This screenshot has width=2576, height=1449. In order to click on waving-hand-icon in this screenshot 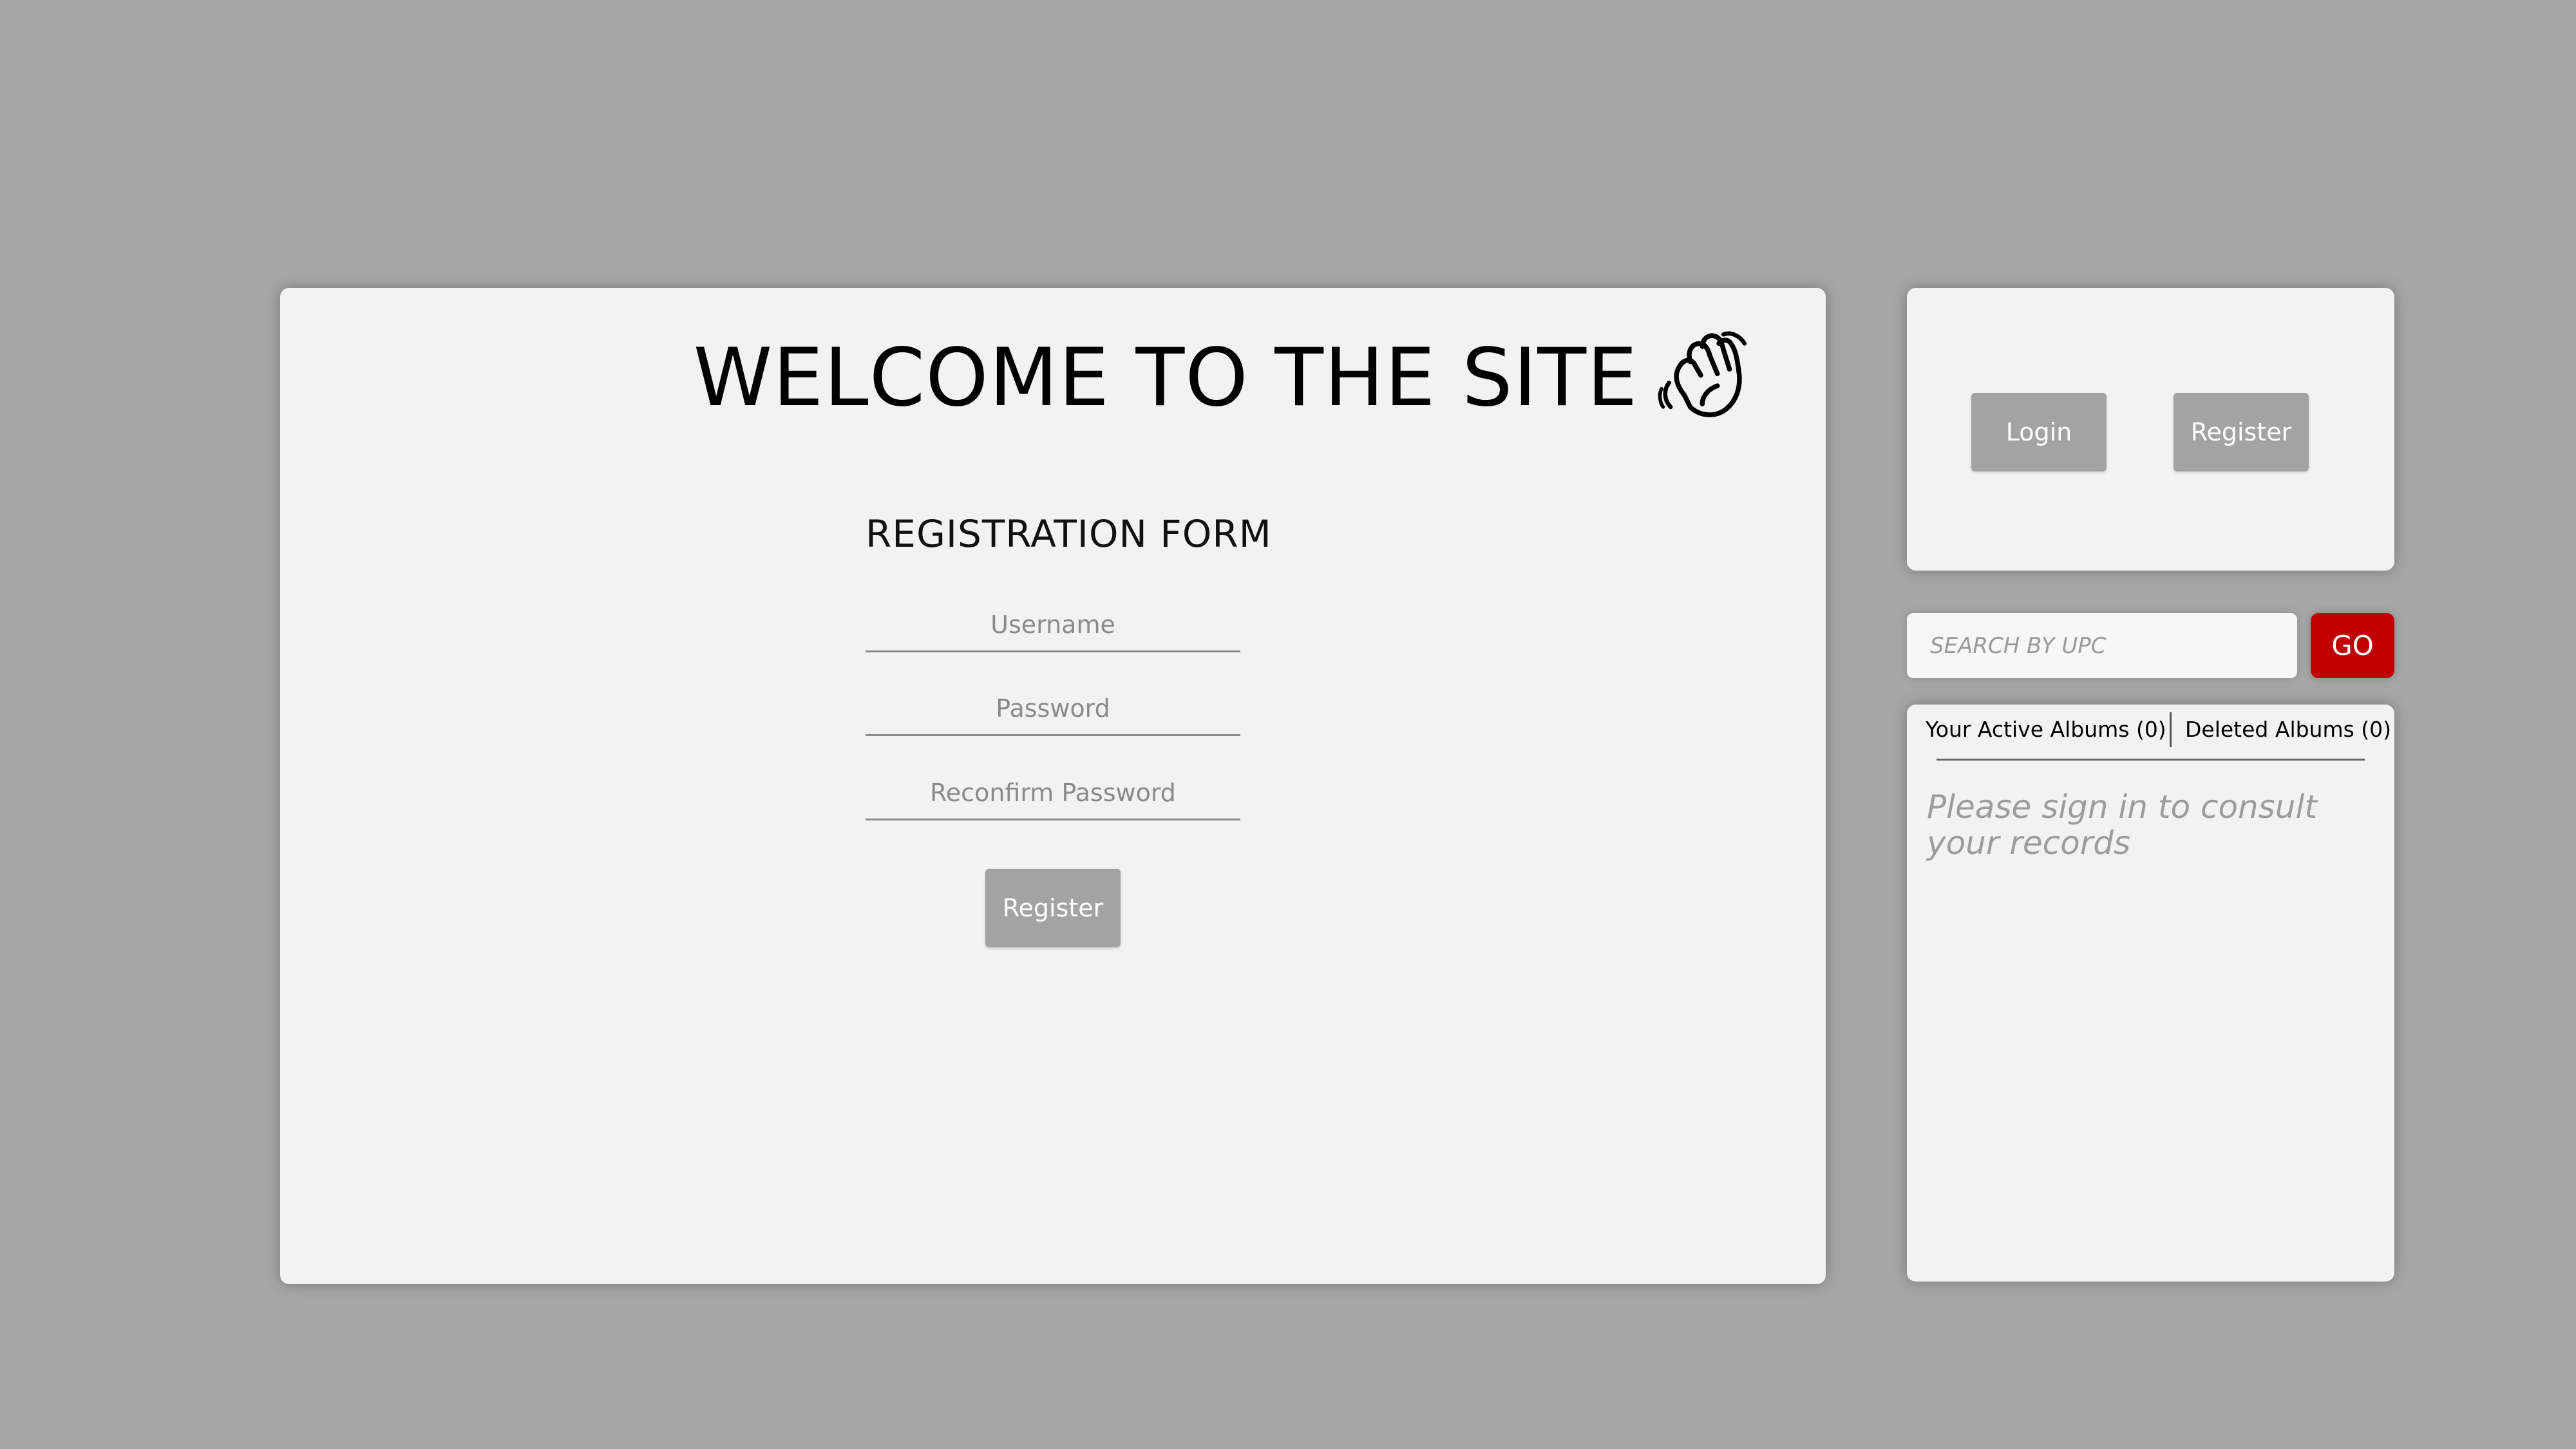, I will do `click(1702, 374)`.